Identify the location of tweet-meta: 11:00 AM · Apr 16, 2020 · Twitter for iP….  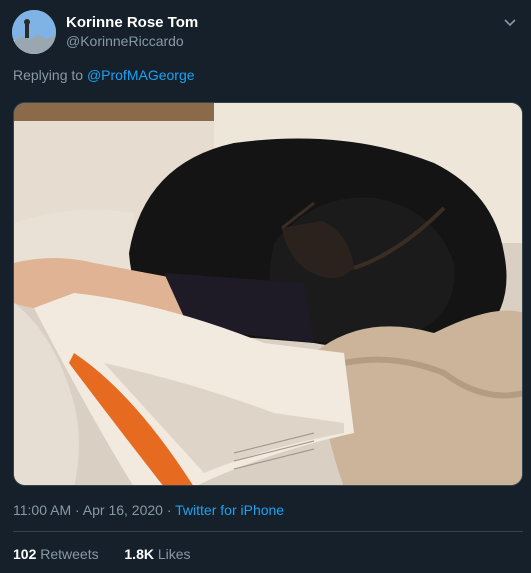
(148, 510).